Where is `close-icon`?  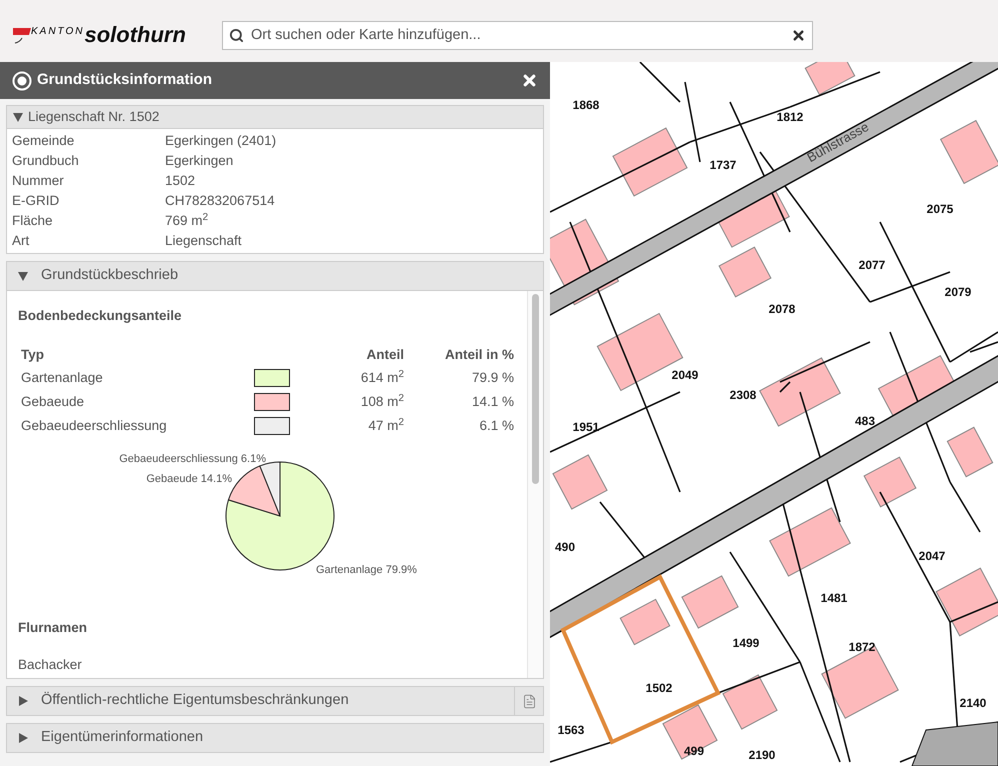
close-icon is located at coordinates (529, 80).